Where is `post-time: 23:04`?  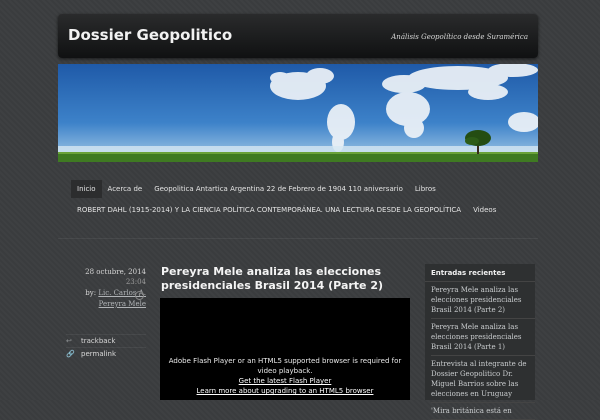
post-time: 23:04 is located at coordinates (135, 282).